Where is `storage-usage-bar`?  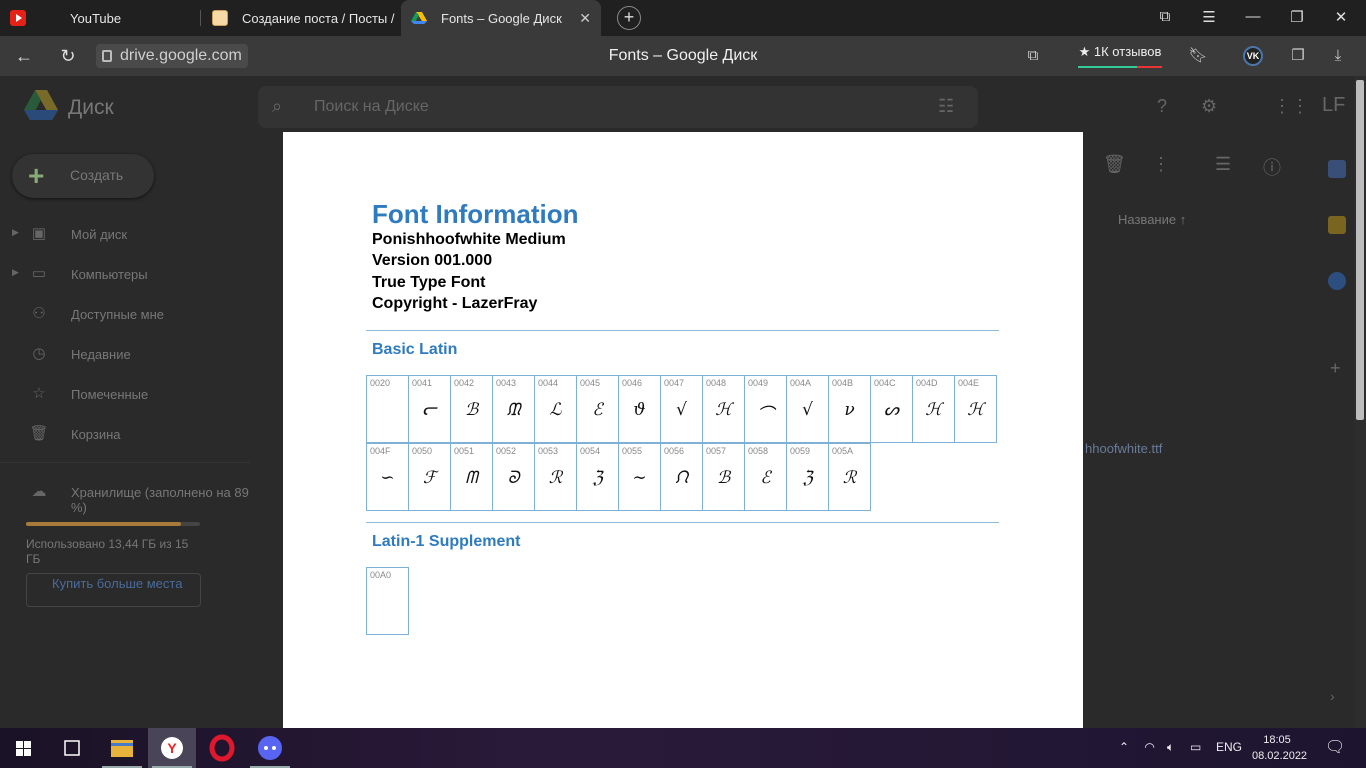
storage-usage-bar is located at coordinates (113, 524).